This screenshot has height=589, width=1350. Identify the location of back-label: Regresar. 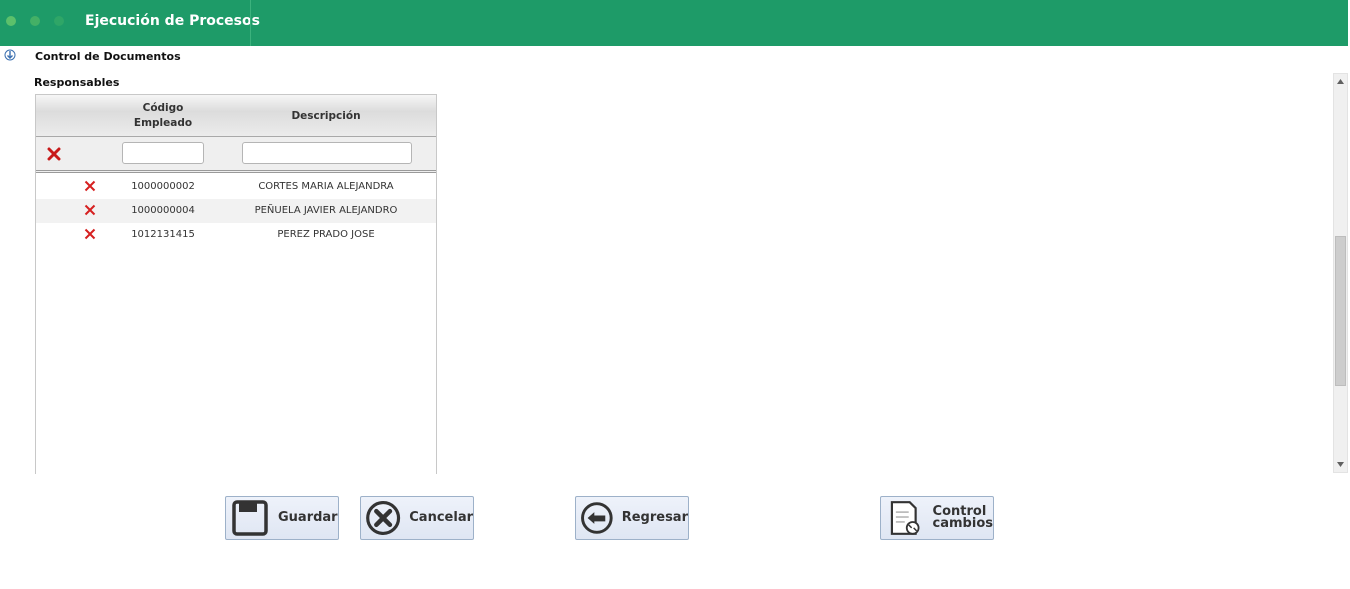
(654, 517).